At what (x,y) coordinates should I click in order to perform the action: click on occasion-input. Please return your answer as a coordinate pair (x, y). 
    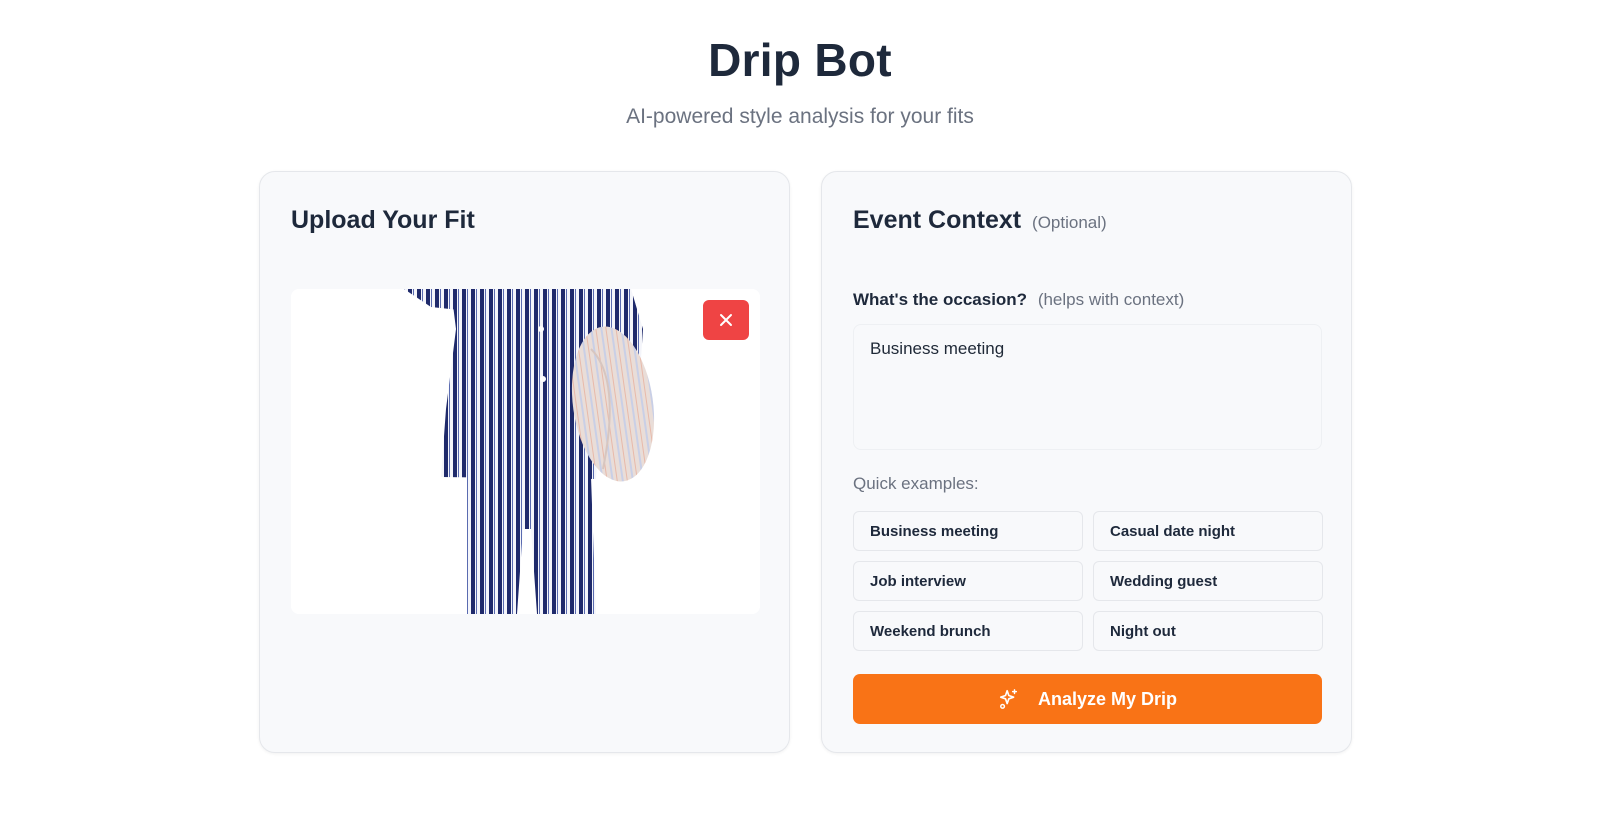
    Looking at the image, I should click on (1087, 387).